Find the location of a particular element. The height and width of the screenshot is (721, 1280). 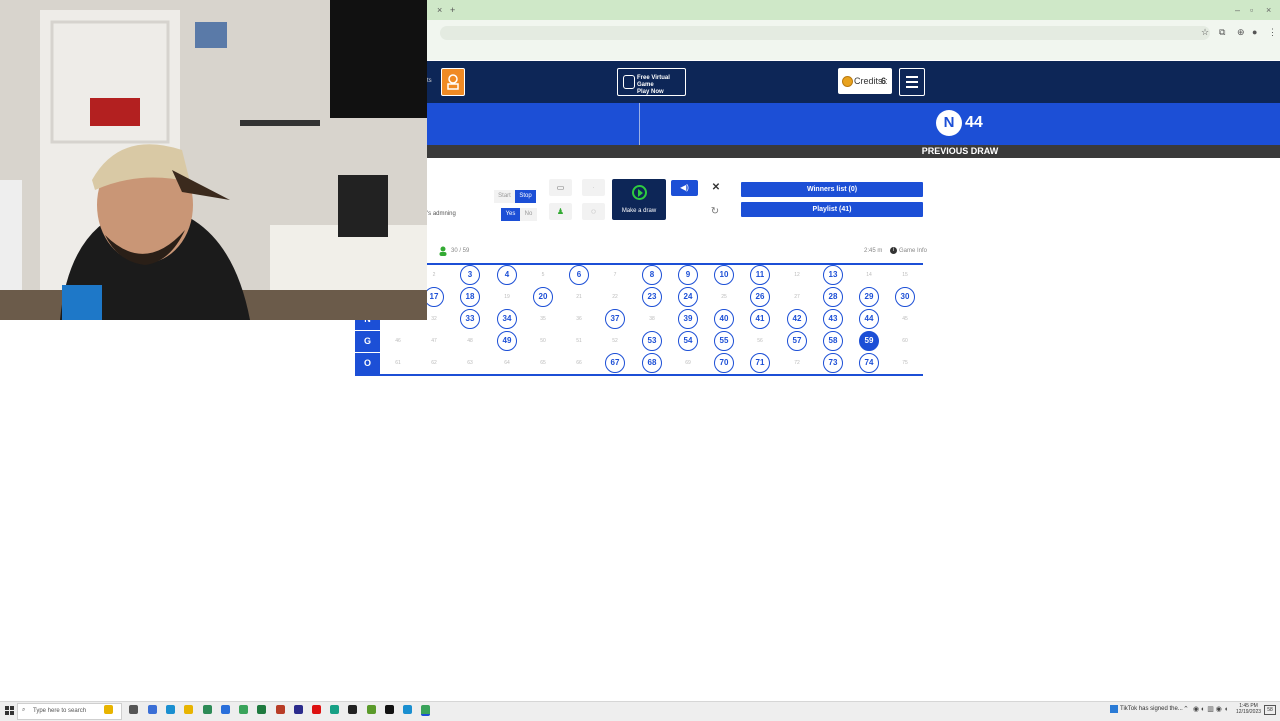

board-bottom-border is located at coordinates (639, 375).